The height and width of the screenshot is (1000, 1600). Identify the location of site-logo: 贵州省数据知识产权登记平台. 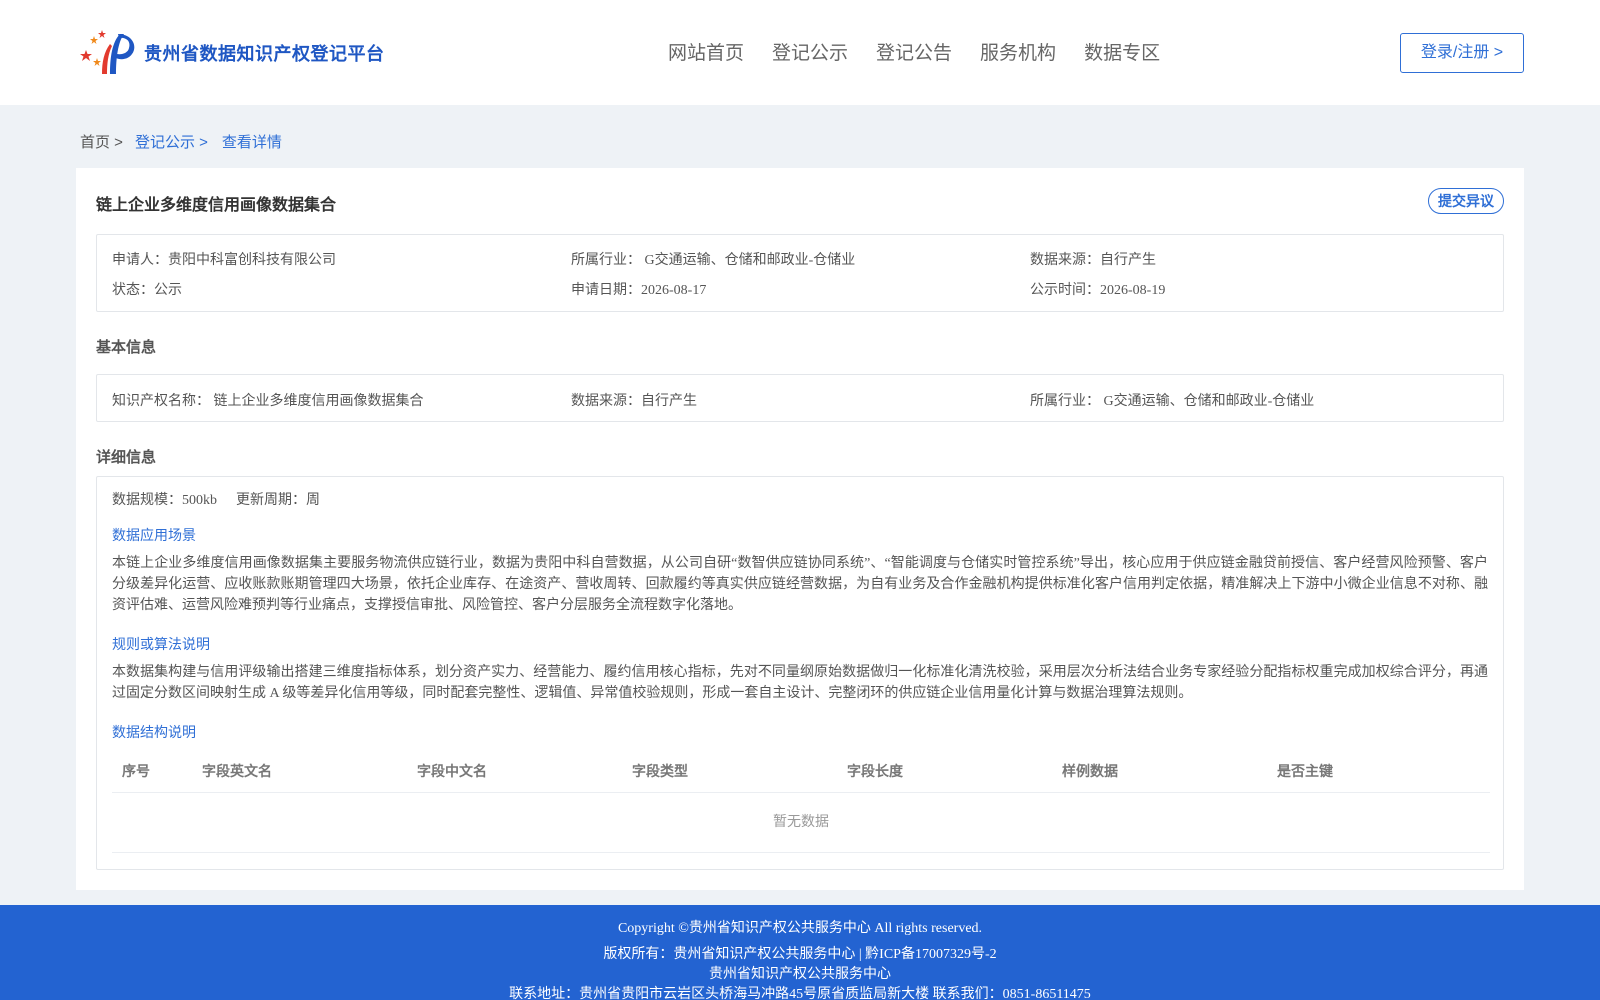
(232, 53).